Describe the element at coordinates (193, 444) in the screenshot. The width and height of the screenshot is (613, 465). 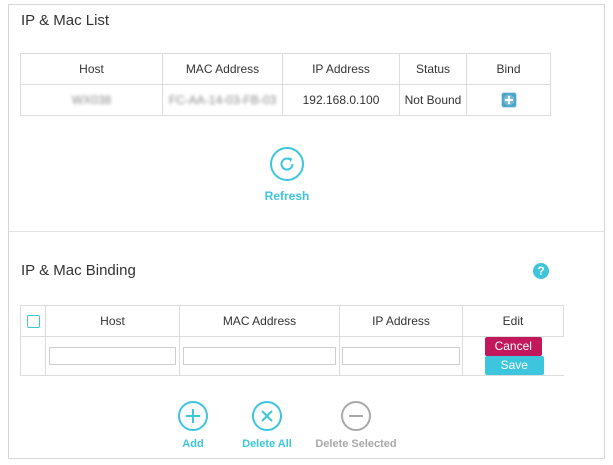
I see `add-label: Add` at that location.